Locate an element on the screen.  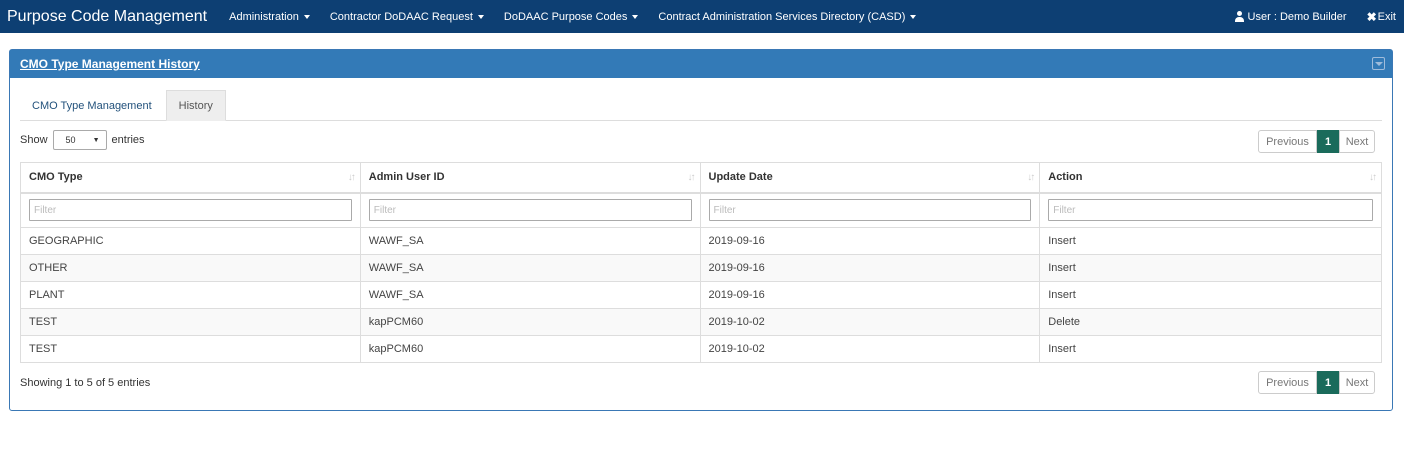
app-brand: Purpose Code Management is located at coordinates (109, 17).